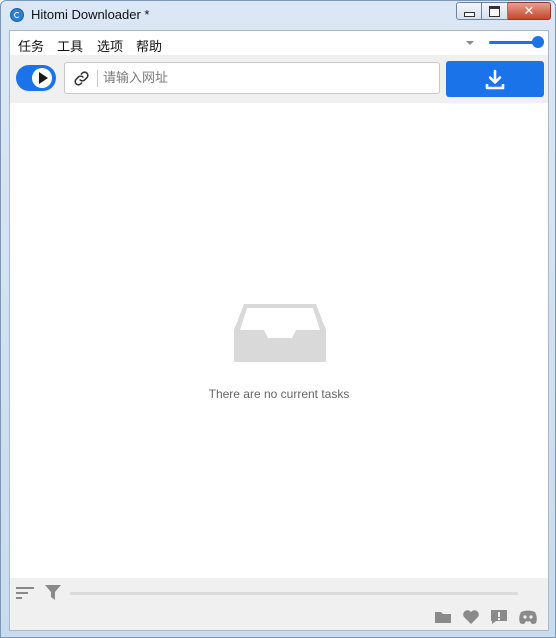 The width and height of the screenshot is (556, 638). I want to click on menu-options: 选项, so click(110, 45).